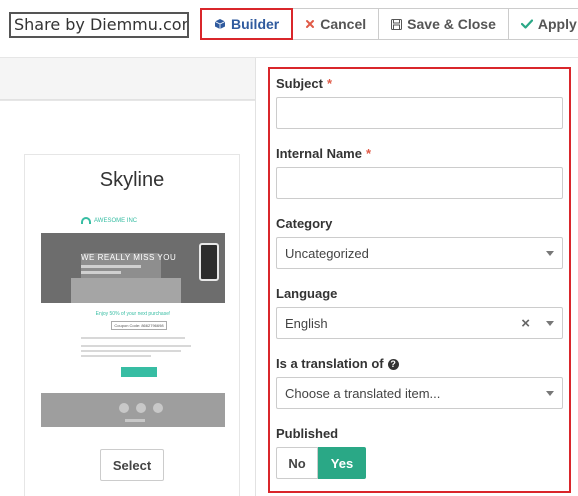  I want to click on preview-divider, so click(133, 338).